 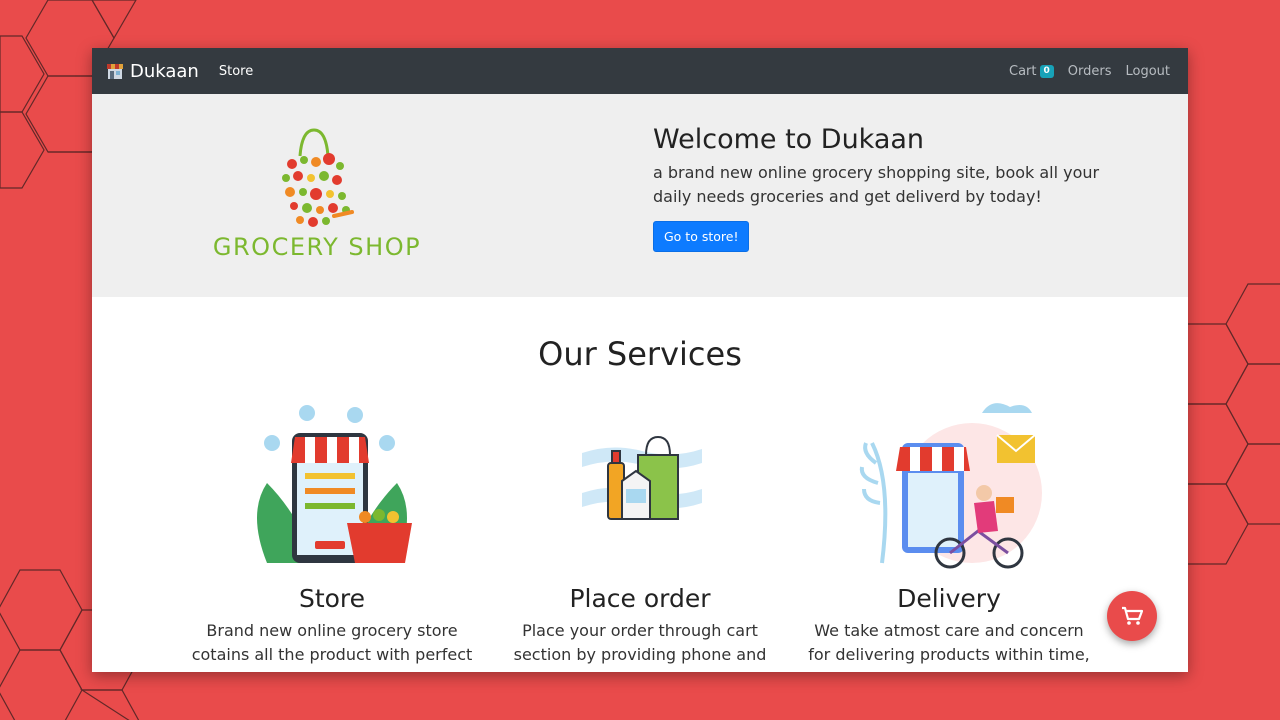 I want to click on nav-cart-link: Cart 0, so click(x=1031, y=71).